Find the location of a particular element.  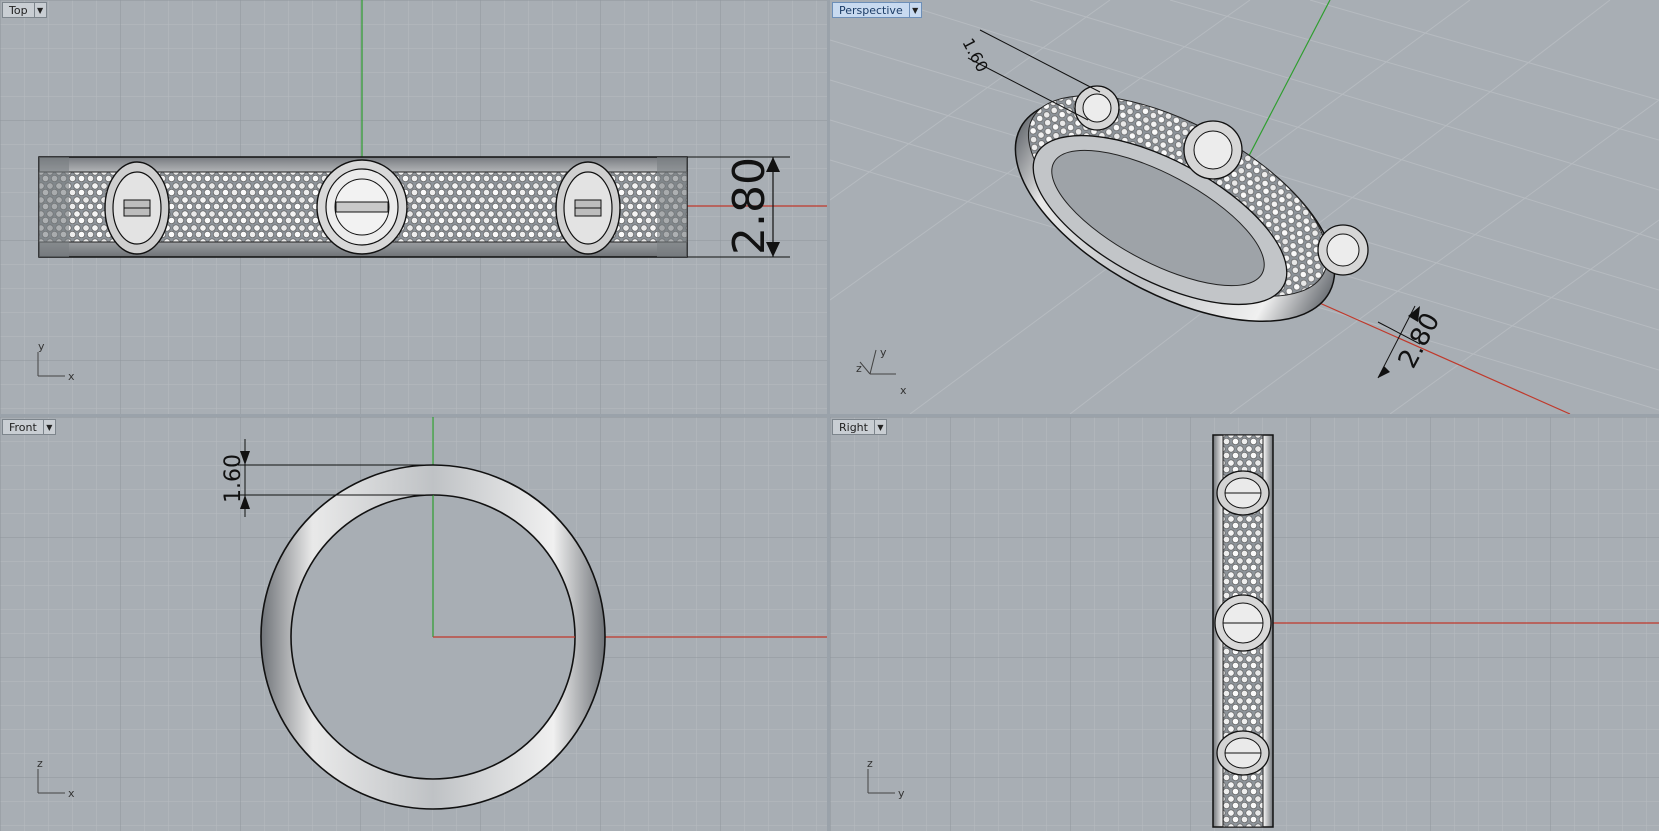

viewport-tab-right: Right ▼ is located at coordinates (859, 427).